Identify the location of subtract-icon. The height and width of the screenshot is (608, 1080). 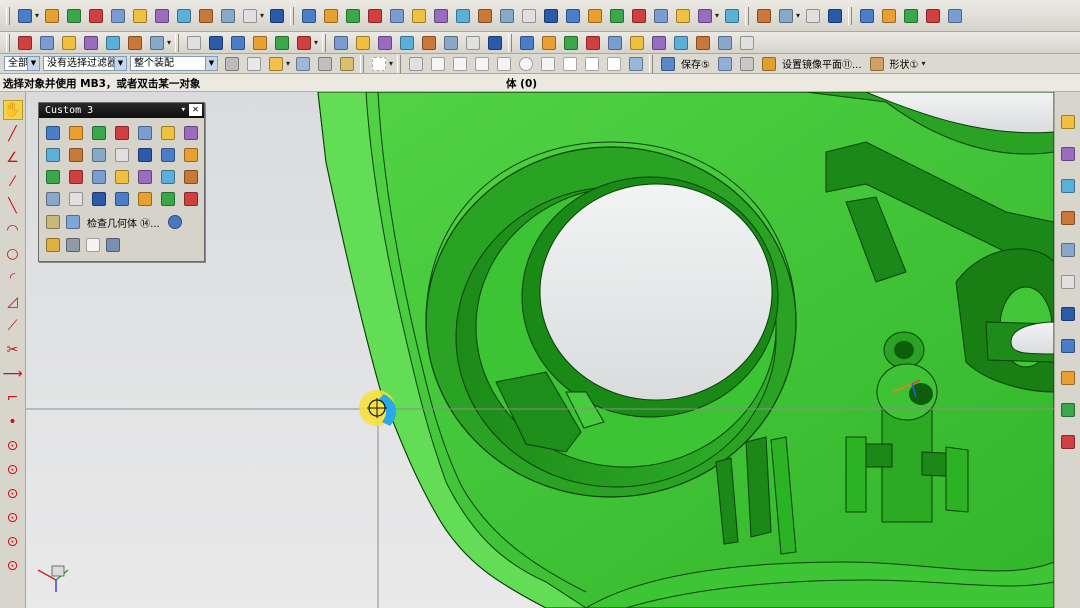
(122, 133).